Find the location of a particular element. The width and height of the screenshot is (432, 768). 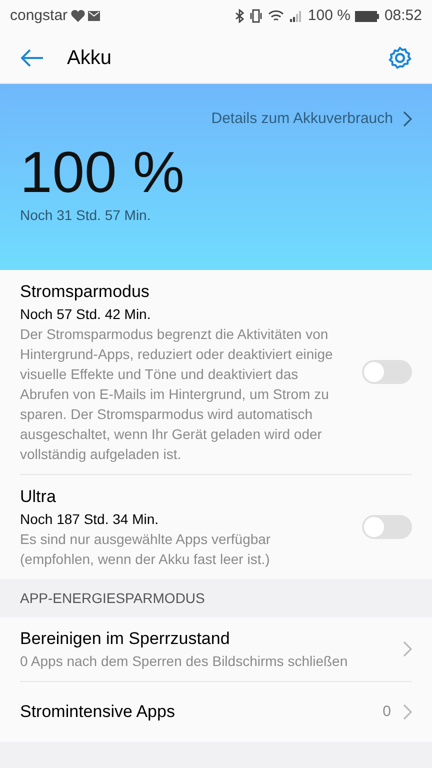

wifi-icon is located at coordinates (276, 16).